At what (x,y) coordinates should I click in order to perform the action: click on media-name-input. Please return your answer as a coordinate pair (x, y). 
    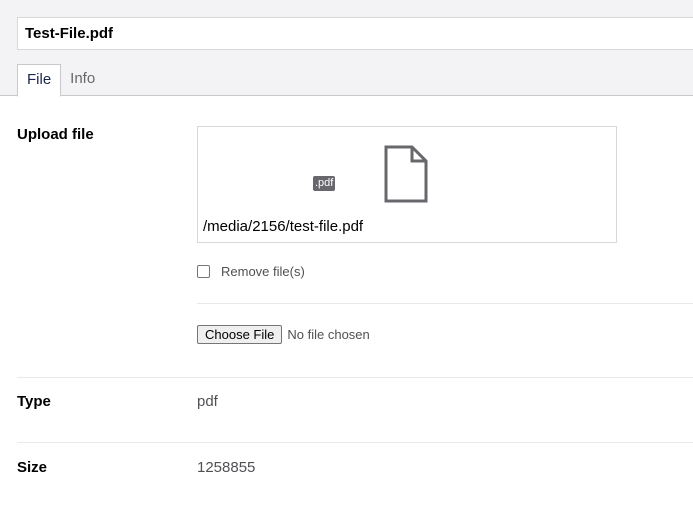
    Looking at the image, I should click on (355, 33).